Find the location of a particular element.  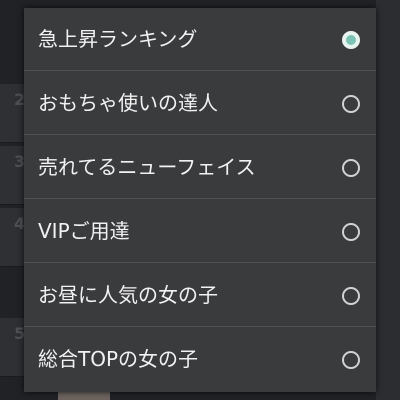

background-thumbnail is located at coordinates (84, 396).